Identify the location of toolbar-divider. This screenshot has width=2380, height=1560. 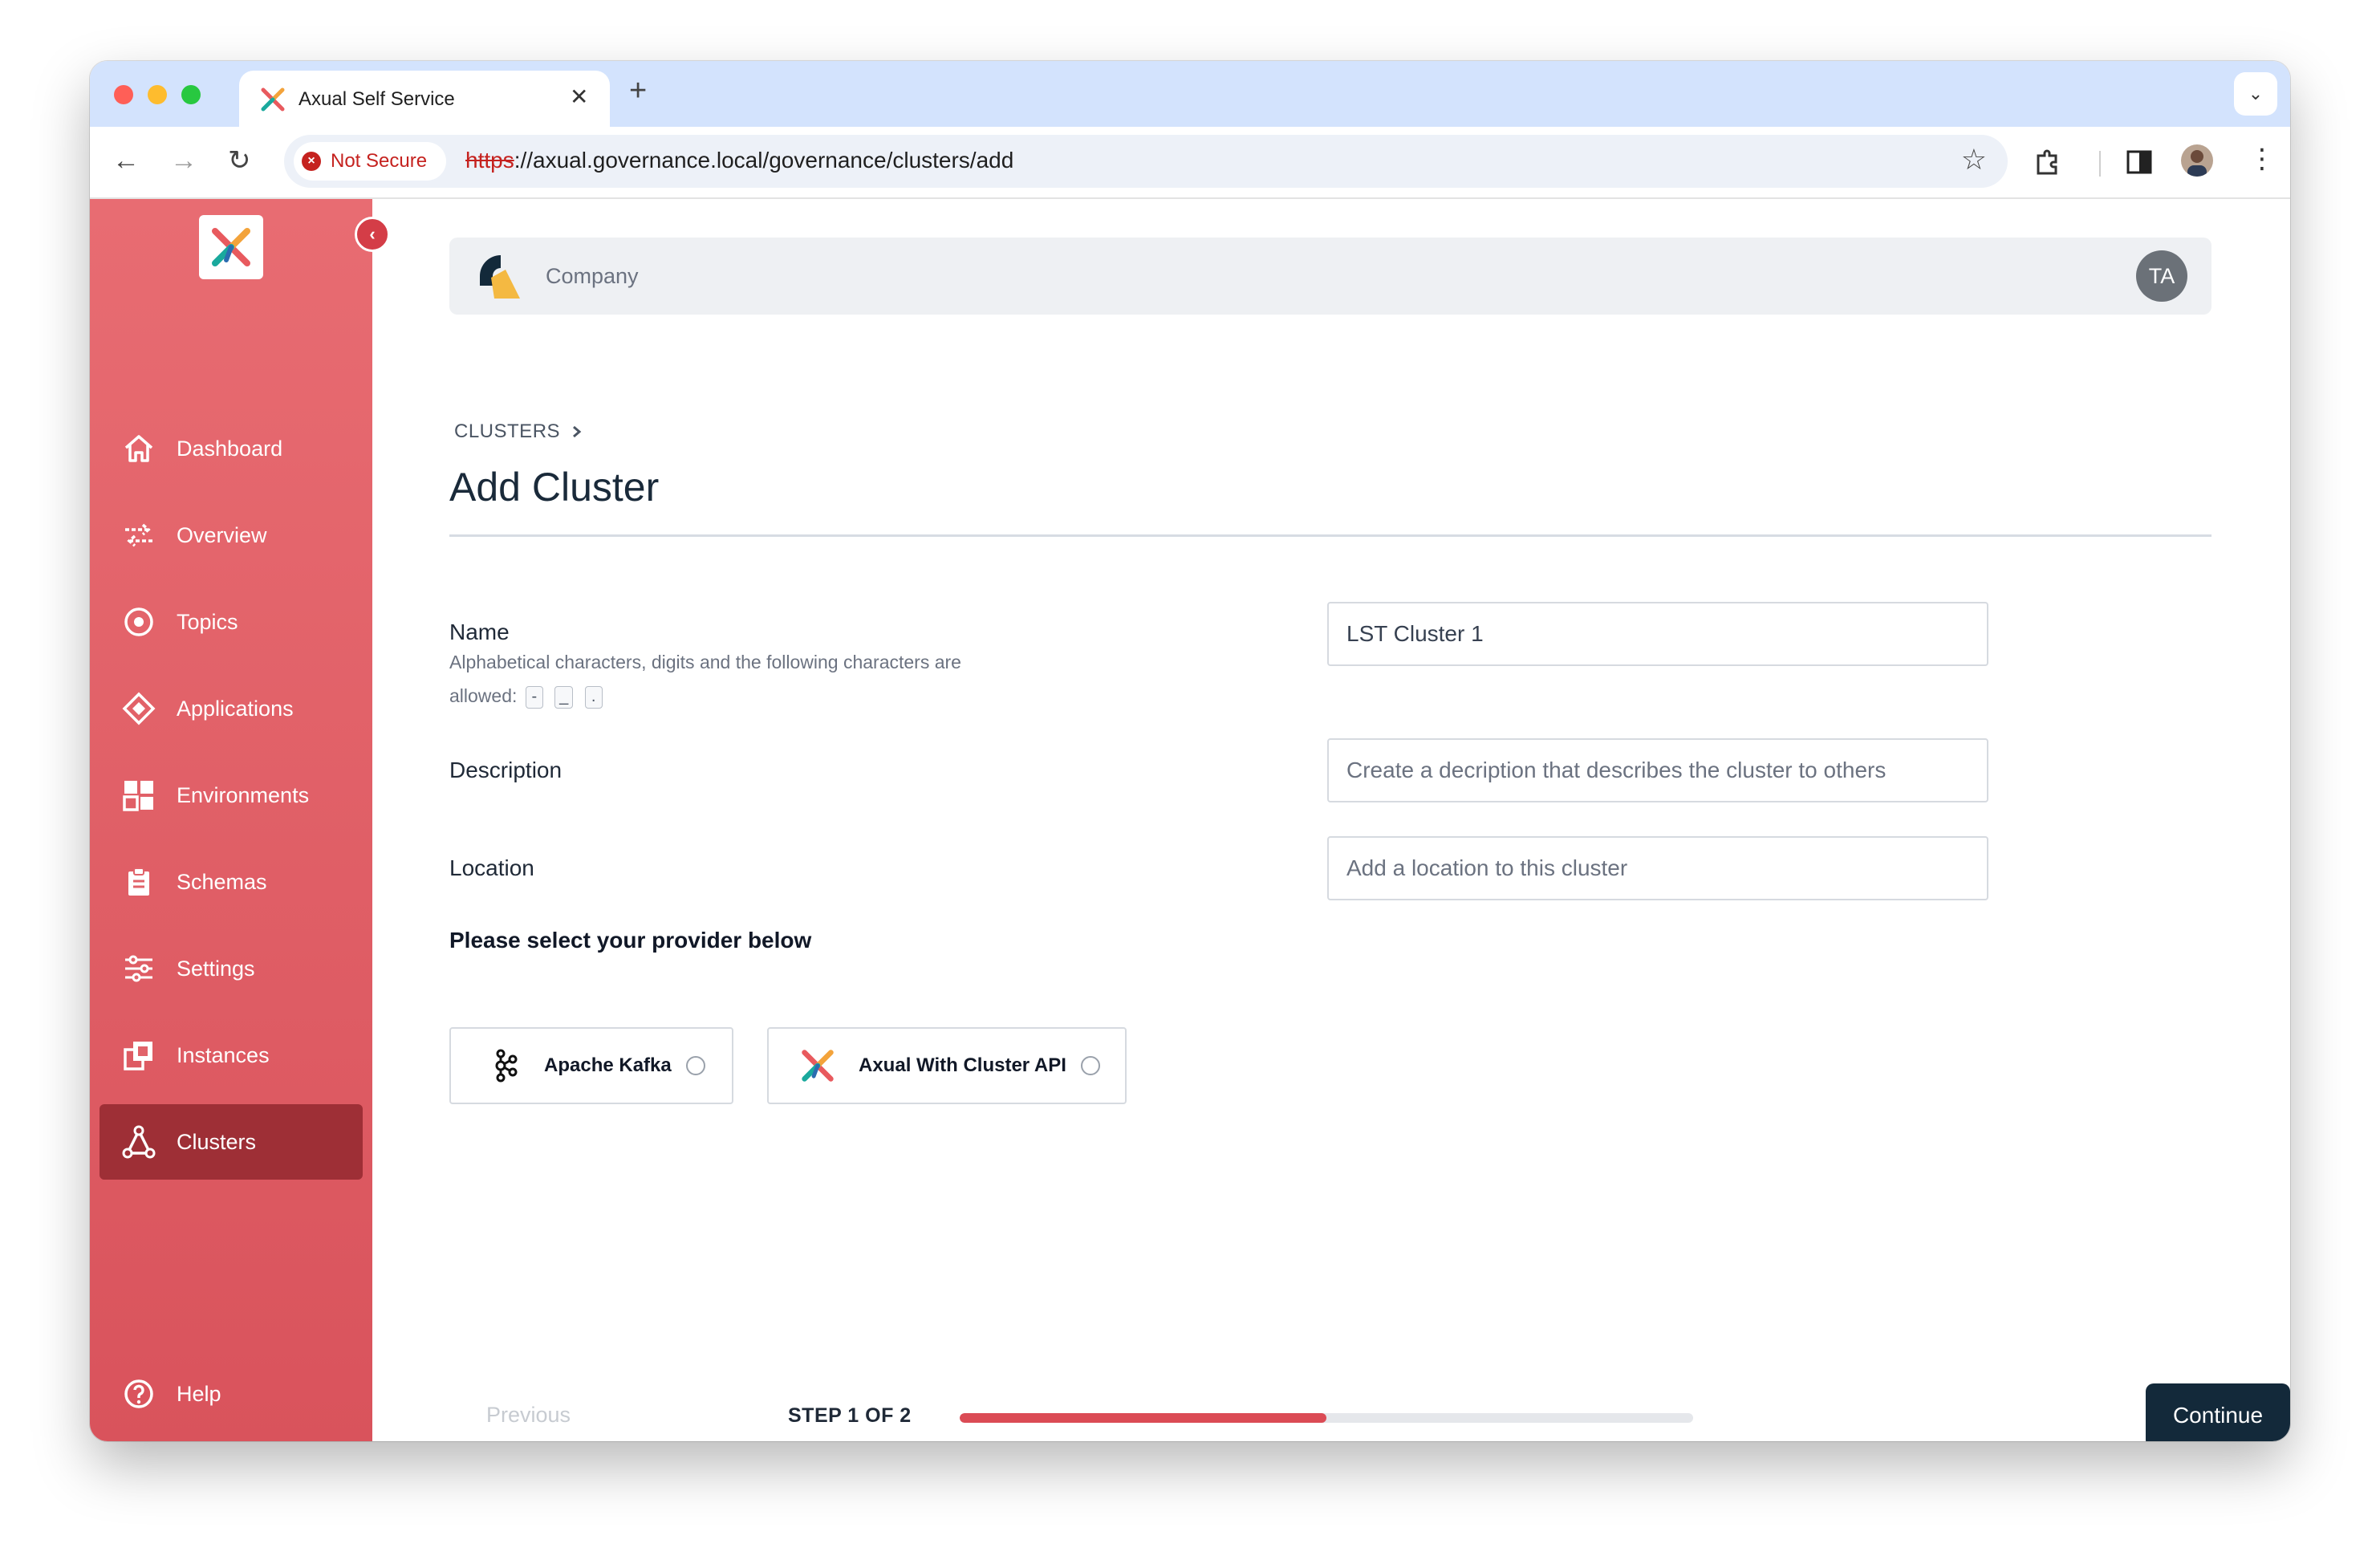
(2100, 164).